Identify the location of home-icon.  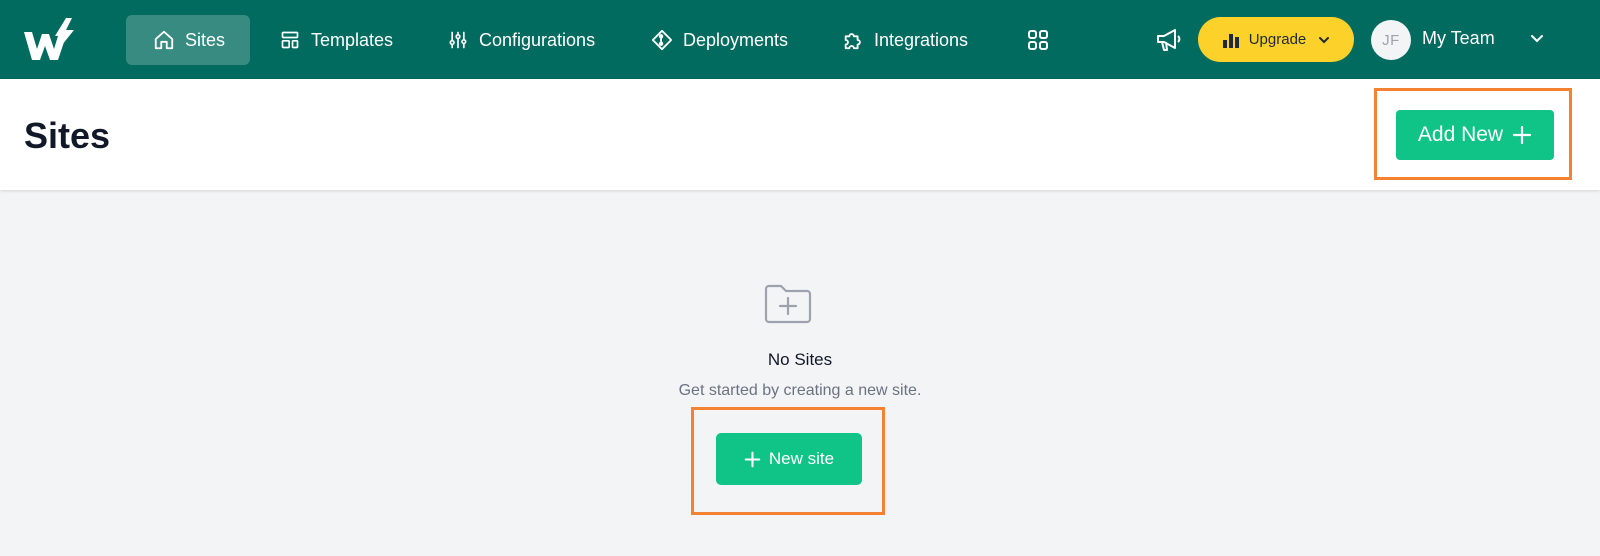
(164, 40).